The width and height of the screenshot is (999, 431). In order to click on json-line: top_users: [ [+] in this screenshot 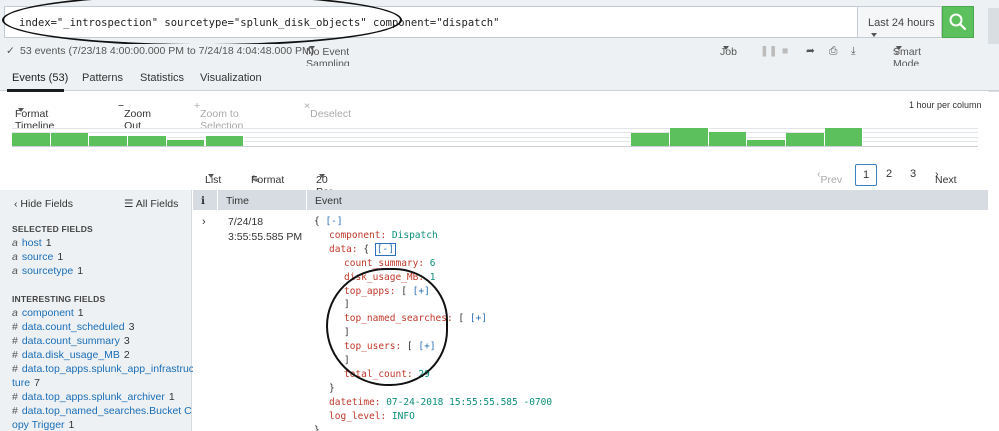, I will do `click(390, 347)`.